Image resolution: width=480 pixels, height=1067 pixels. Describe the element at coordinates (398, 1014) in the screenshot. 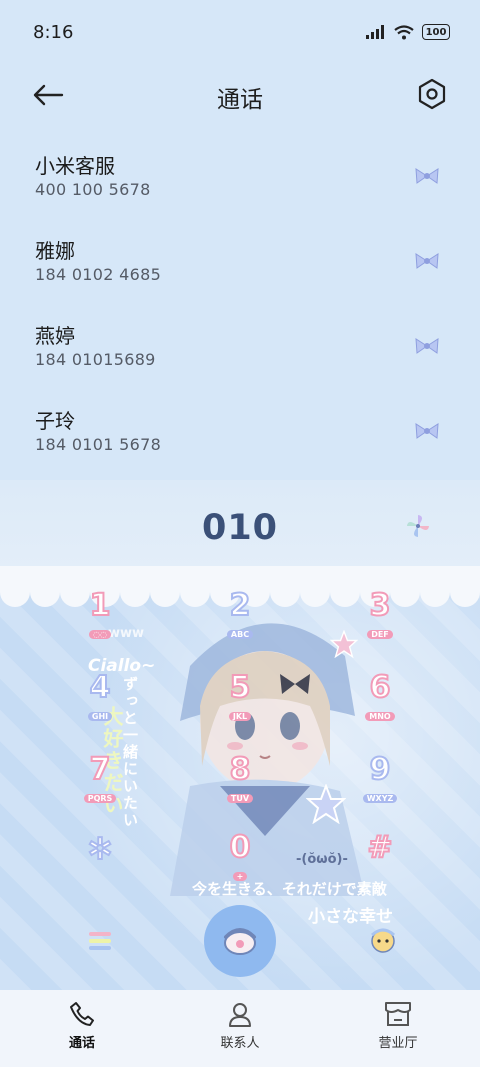

I see `store-icon` at that location.